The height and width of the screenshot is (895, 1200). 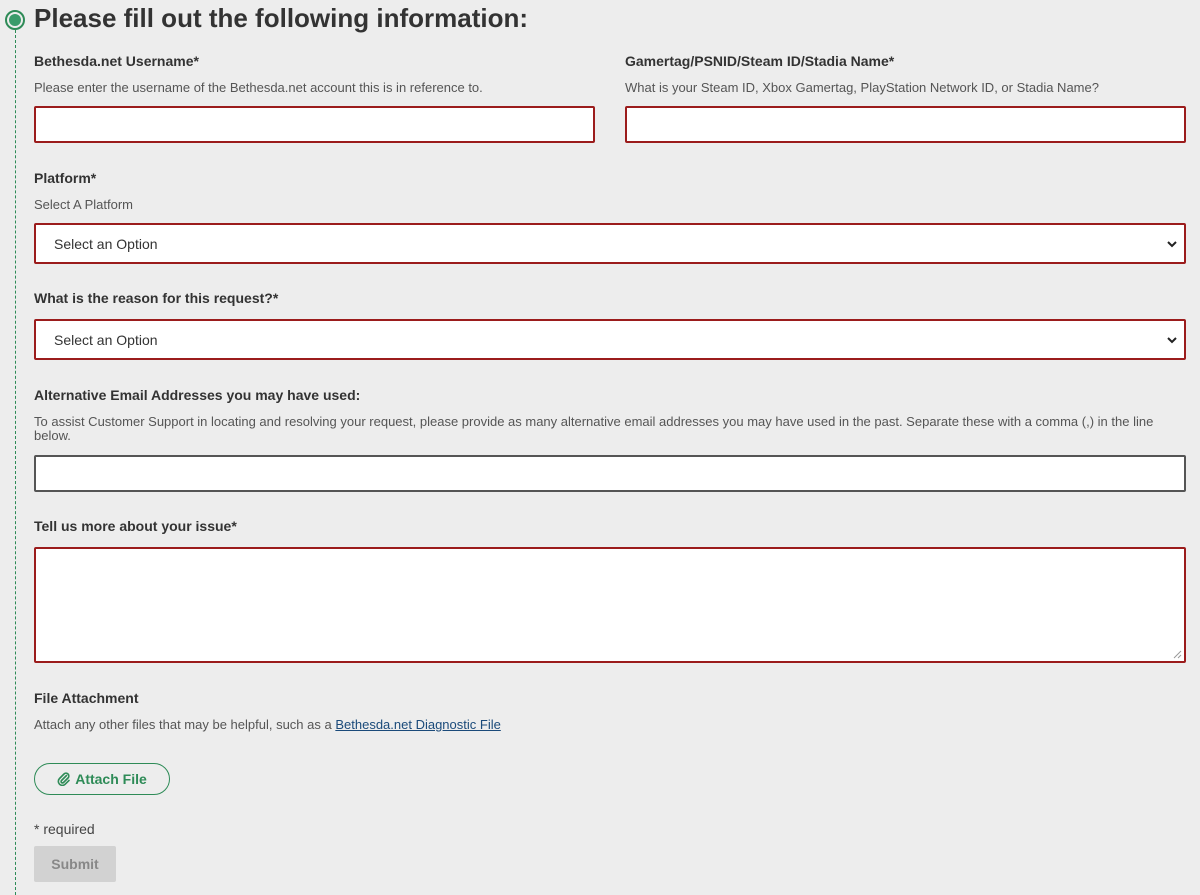 I want to click on step-indicator-icon, so click(x=15, y=20).